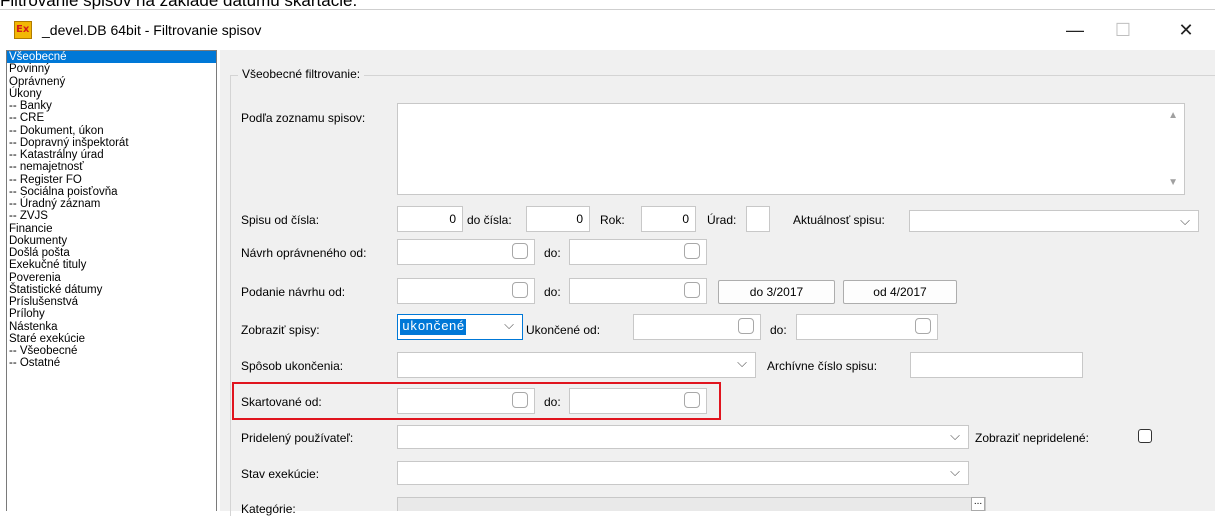  What do you see at coordinates (638, 401) in the screenshot?
I see `skartovane-do-date` at bounding box center [638, 401].